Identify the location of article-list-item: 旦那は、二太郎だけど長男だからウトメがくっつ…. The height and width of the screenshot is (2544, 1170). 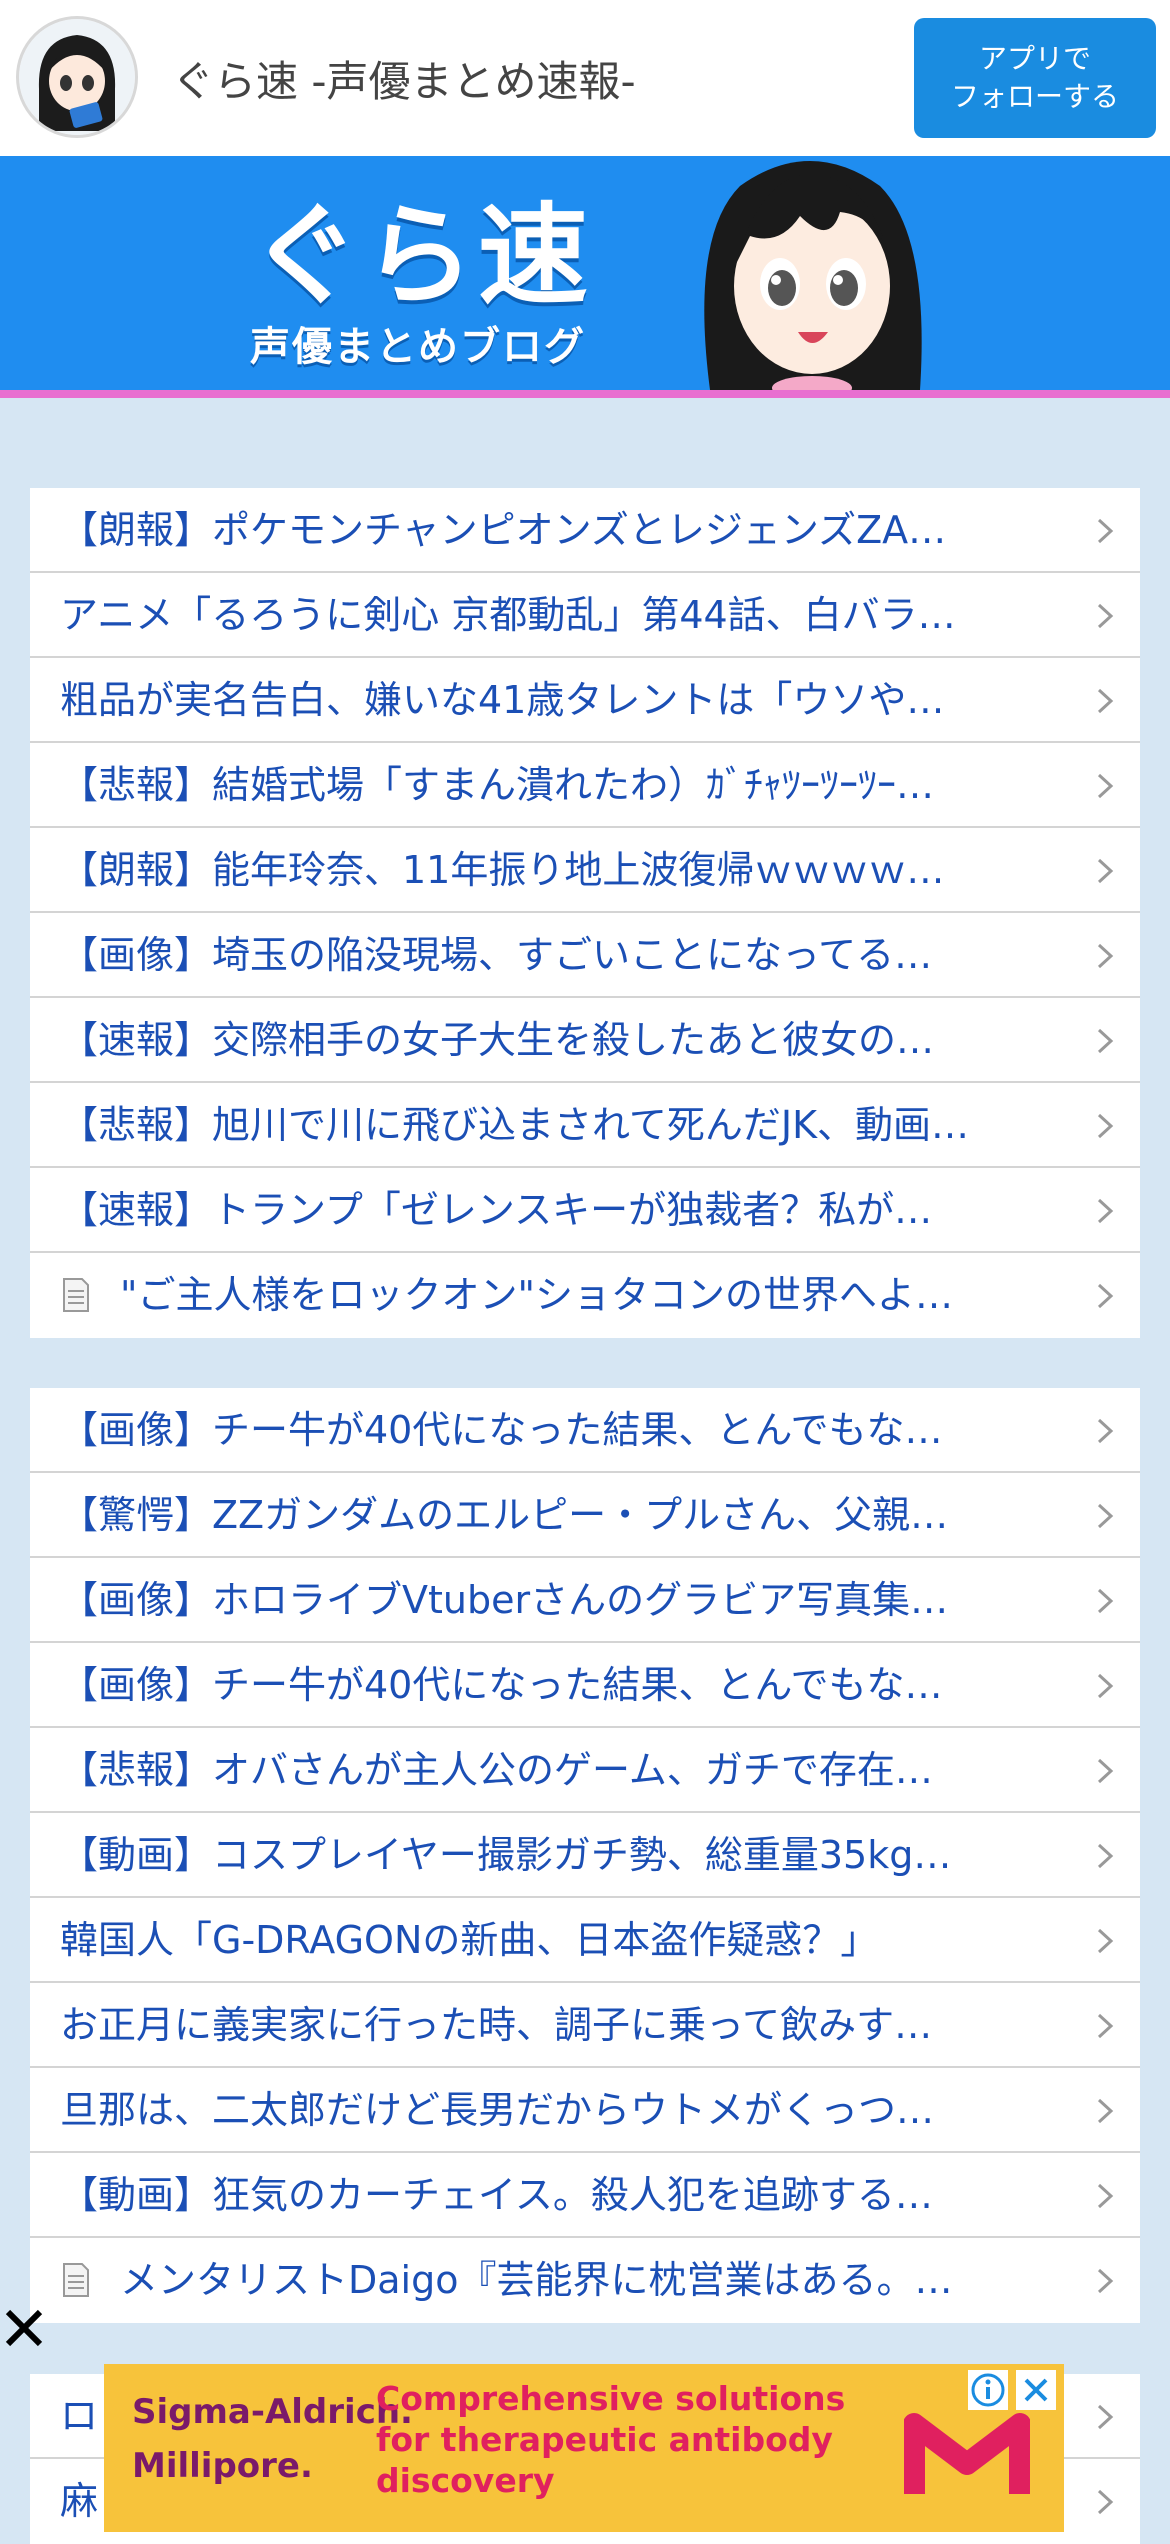
(585, 2110).